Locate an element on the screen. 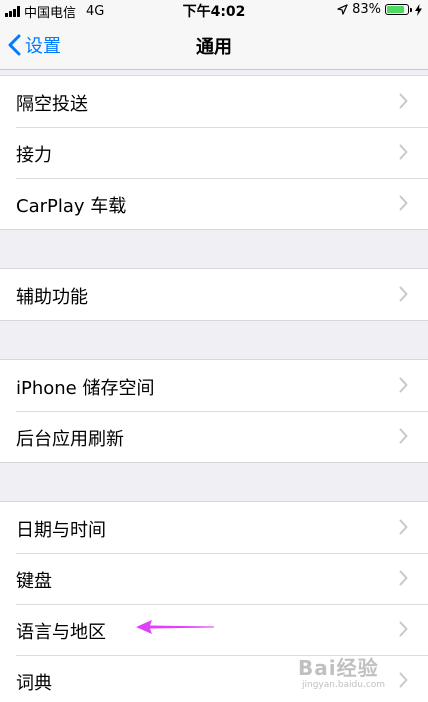 The width and height of the screenshot is (428, 702). status-right: 83% is located at coordinates (379, 9).